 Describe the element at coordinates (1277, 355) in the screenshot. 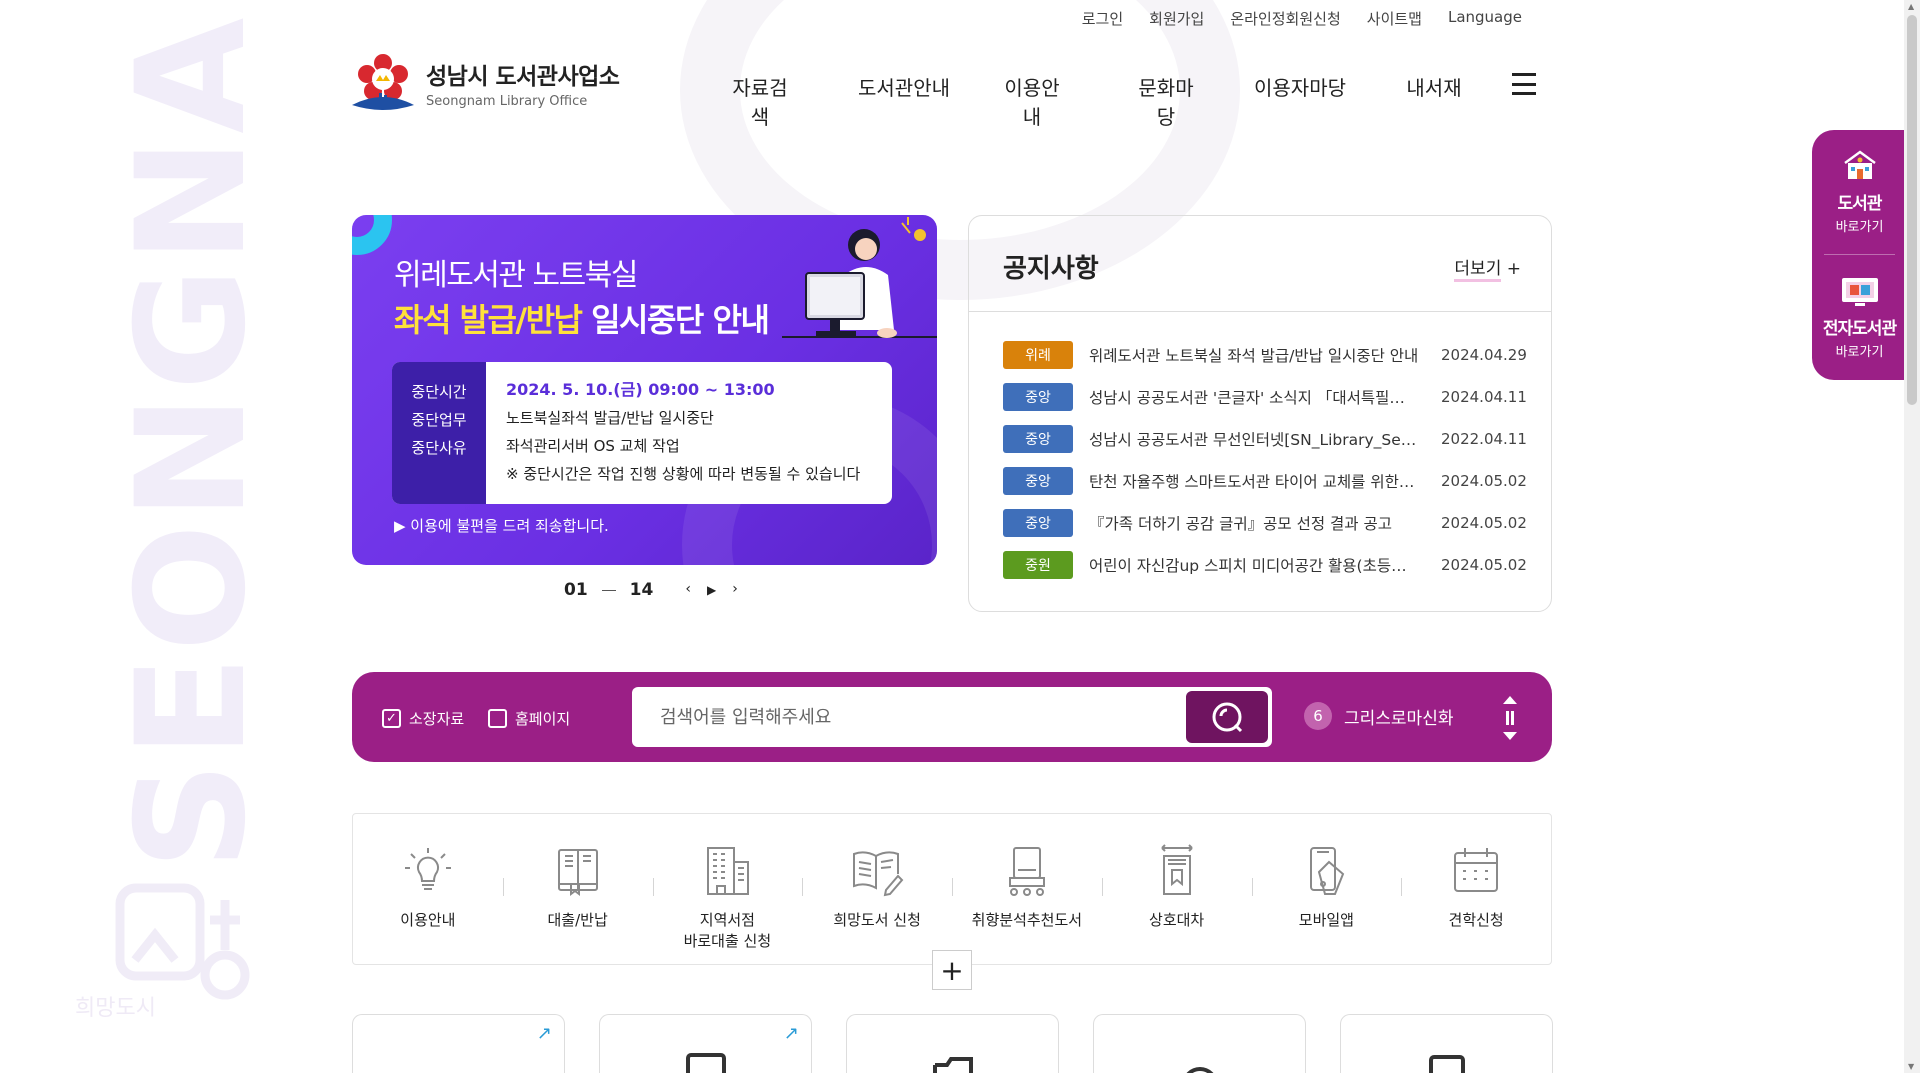

I see `notice-item: 위례 위례도서관 노트북실 좌석 발급/반납 일시중단 안내 2024.04.29` at that location.